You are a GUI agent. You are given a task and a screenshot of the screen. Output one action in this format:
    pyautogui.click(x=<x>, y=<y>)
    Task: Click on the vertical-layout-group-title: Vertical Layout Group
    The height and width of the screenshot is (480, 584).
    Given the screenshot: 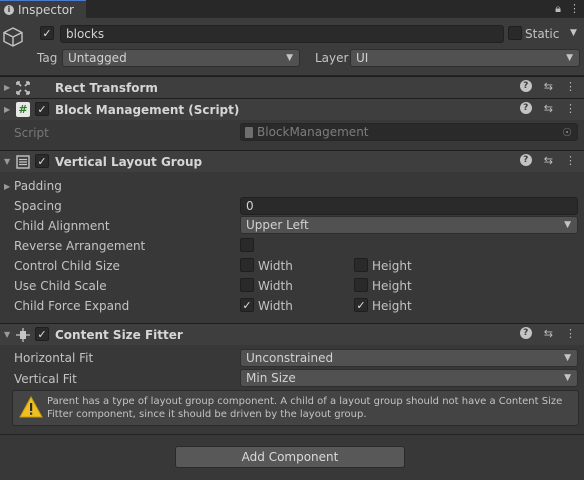 What is the action you would take?
    pyautogui.click(x=129, y=162)
    